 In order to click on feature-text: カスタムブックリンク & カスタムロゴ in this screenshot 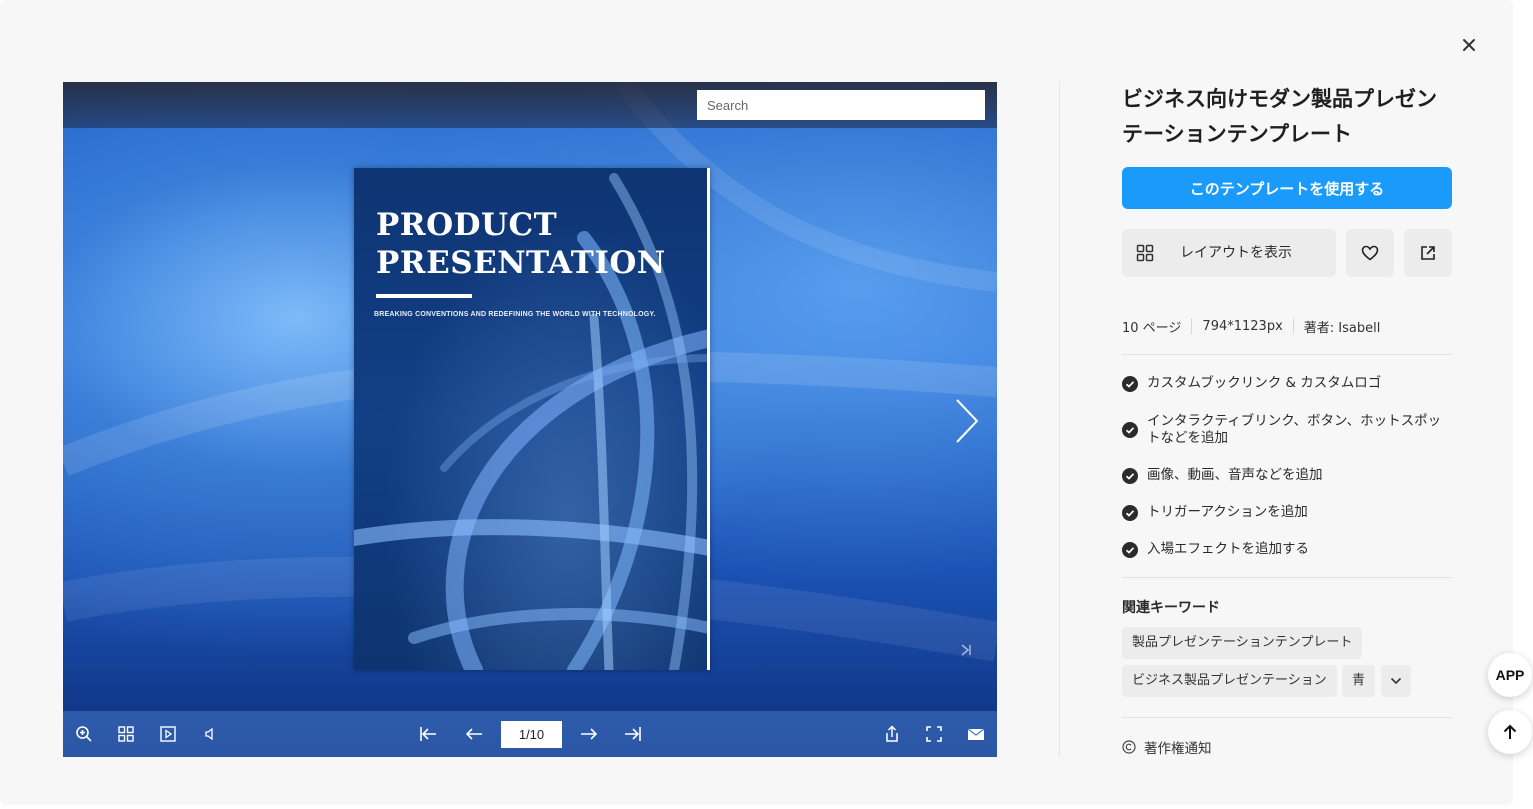, I will do `click(1264, 383)`.